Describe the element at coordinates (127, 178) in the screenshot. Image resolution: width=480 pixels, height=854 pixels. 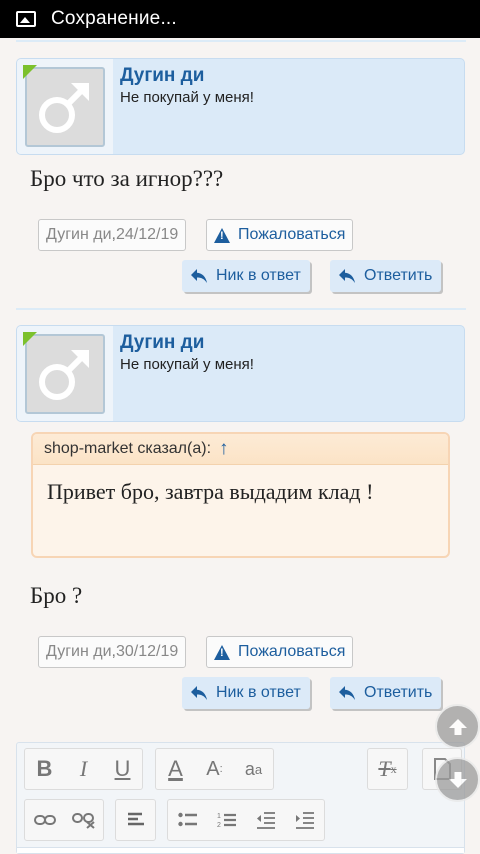
I see `post-message: Бро что за игнор???` at that location.